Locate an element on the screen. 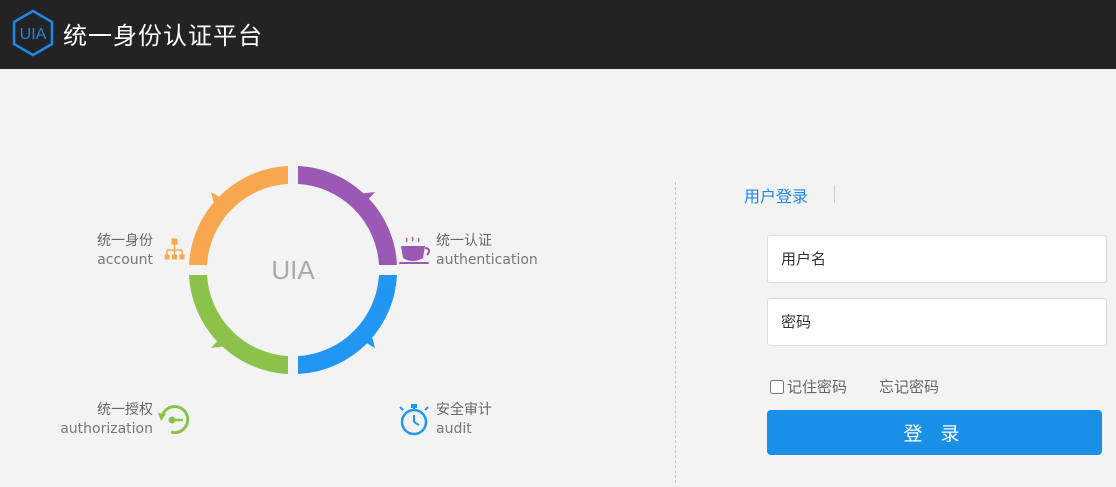  remember-password: 记住密码 is located at coordinates (808, 386).